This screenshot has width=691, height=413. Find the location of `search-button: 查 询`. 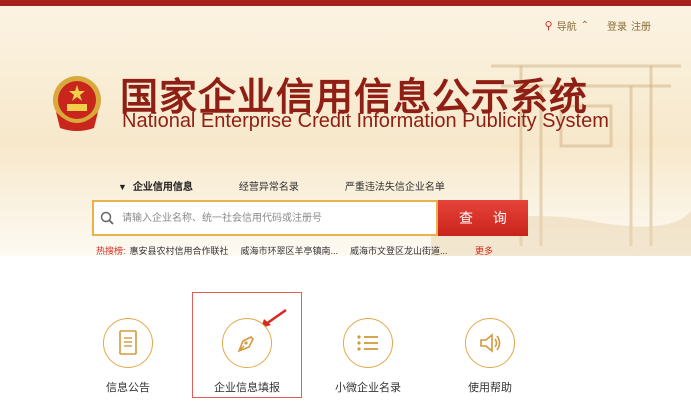

search-button: 查 询 is located at coordinates (483, 218).